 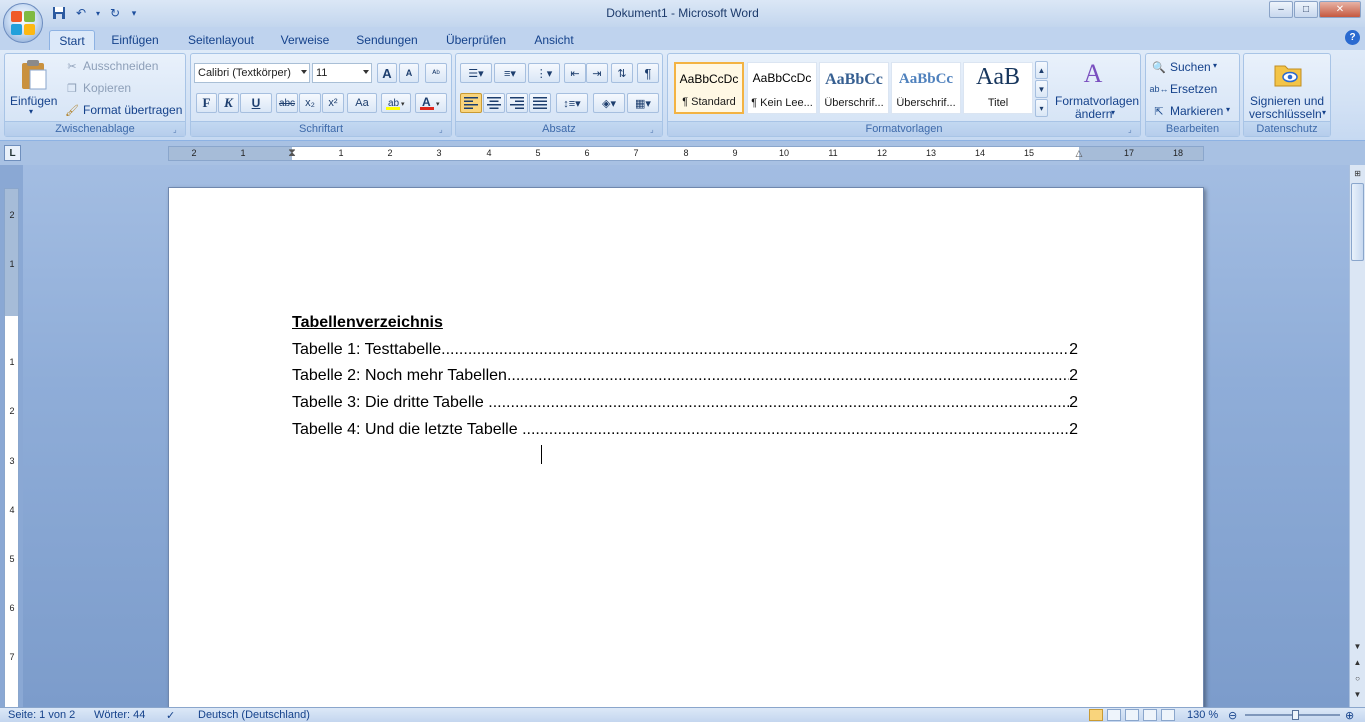 I want to click on font-size-combo: 11, so click(x=342, y=73).